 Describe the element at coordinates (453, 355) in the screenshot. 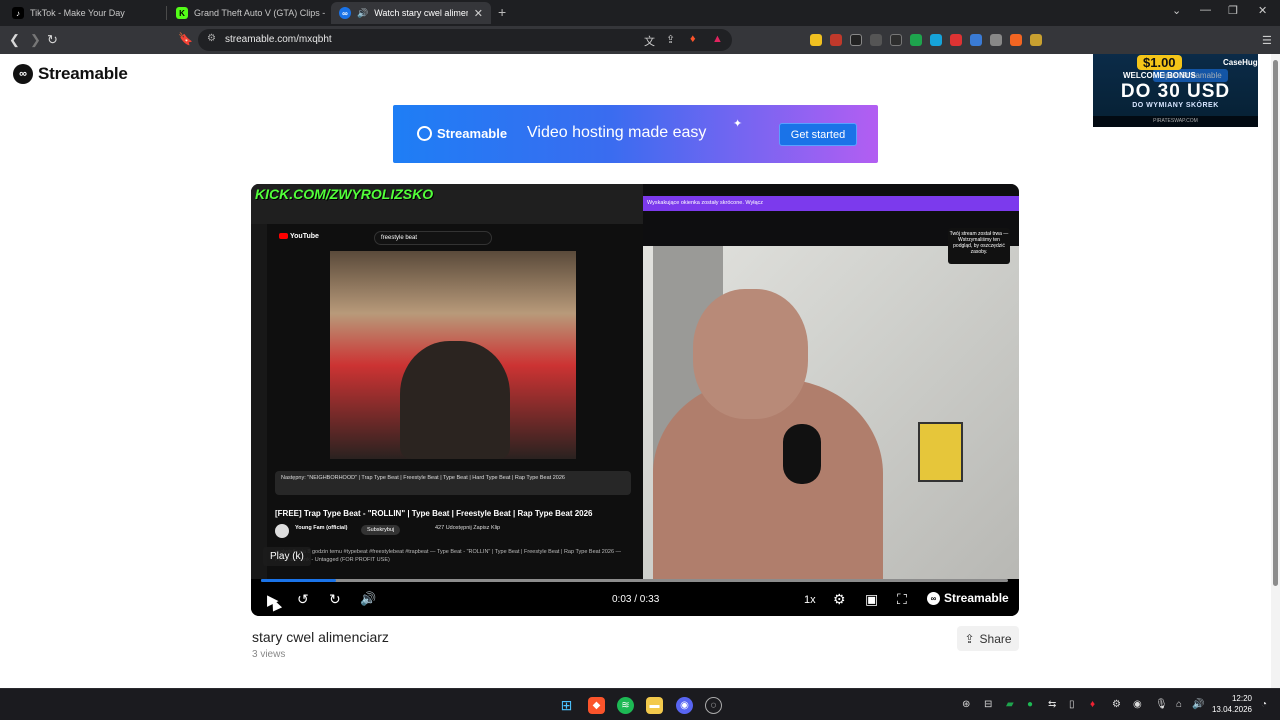

I see `youtube-video-frame` at that location.